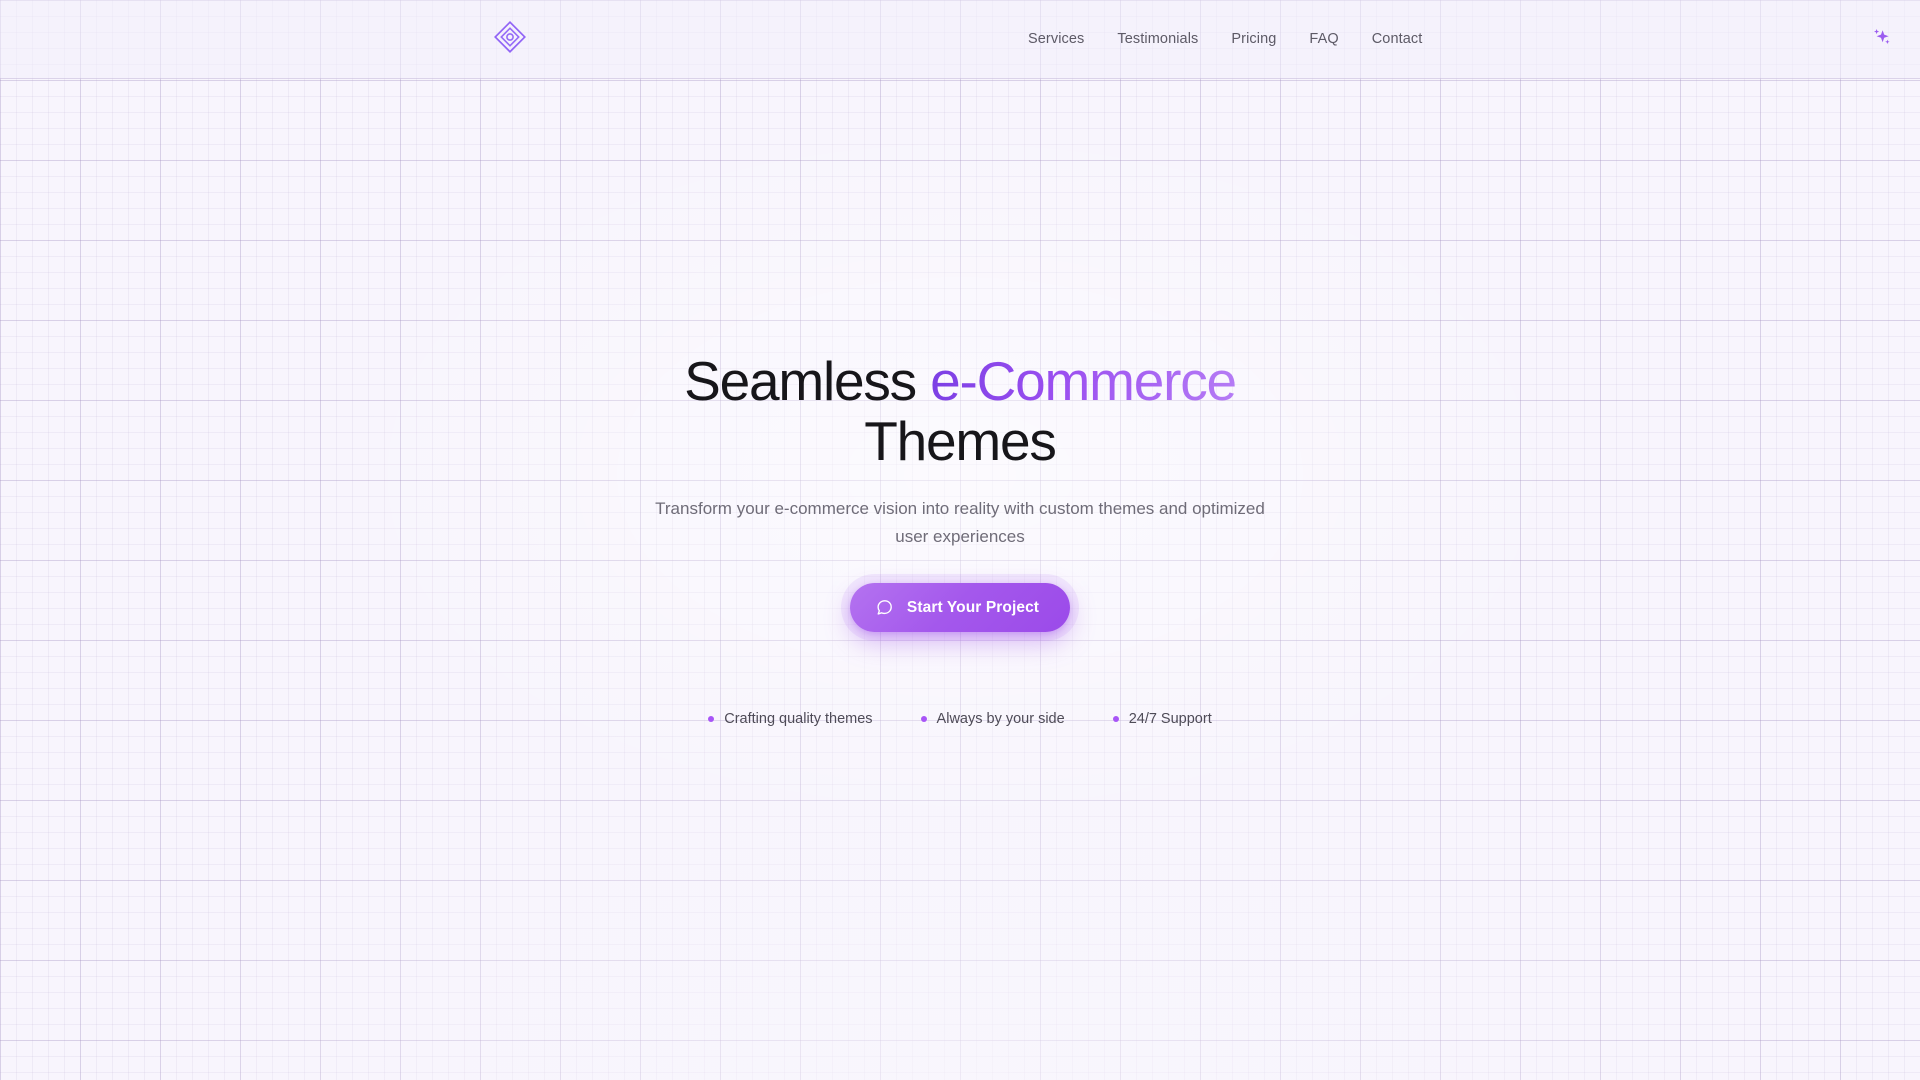  What do you see at coordinates (1157, 39) in the screenshot?
I see `nav-item-testimonials: Testimonials` at bounding box center [1157, 39].